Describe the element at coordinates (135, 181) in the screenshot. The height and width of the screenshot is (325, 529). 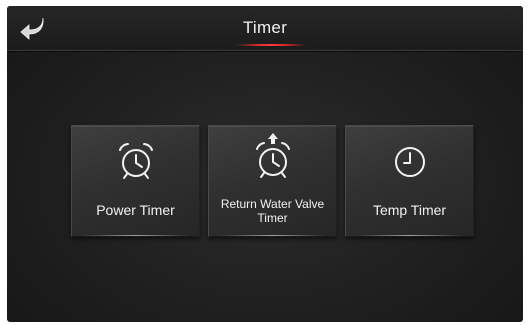
I see `power-timer-button: Power Timer` at that location.